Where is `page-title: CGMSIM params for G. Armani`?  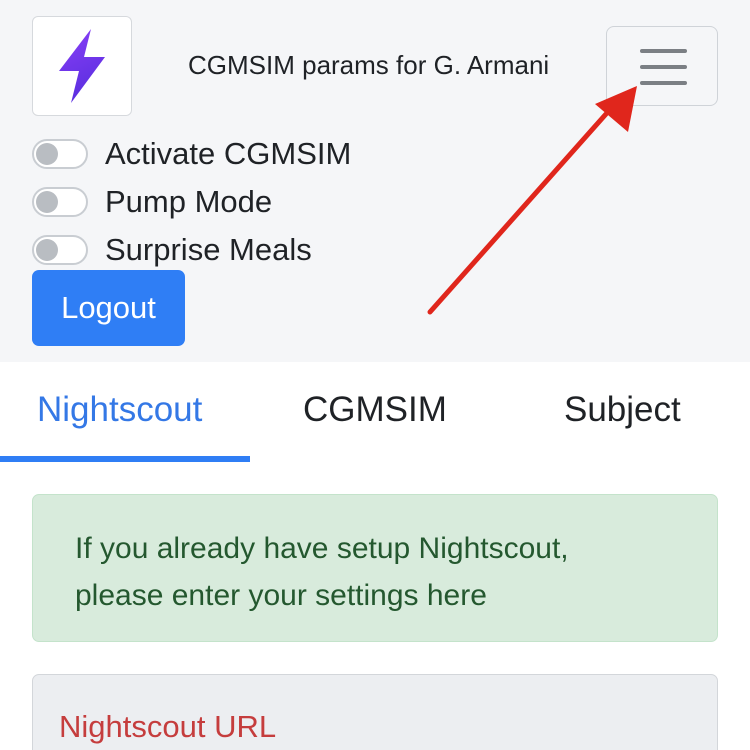 page-title: CGMSIM params for G. Armani is located at coordinates (369, 65).